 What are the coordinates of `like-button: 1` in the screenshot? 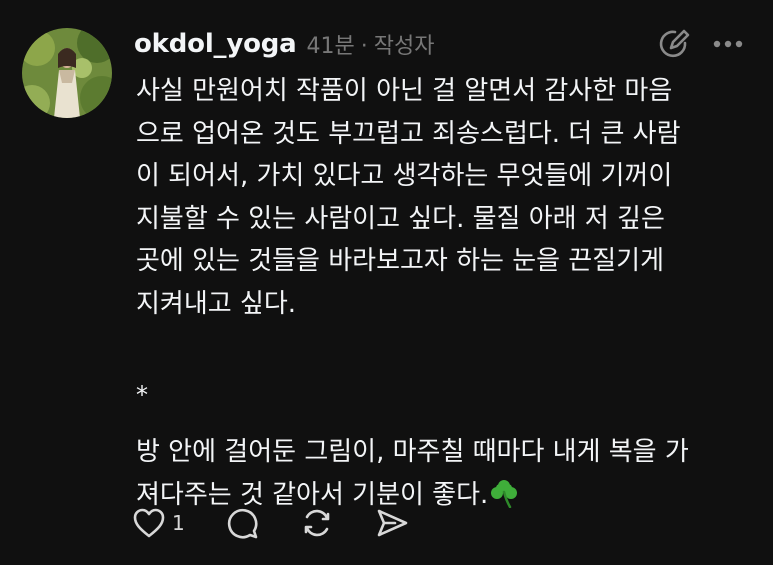 It's located at (158, 523).